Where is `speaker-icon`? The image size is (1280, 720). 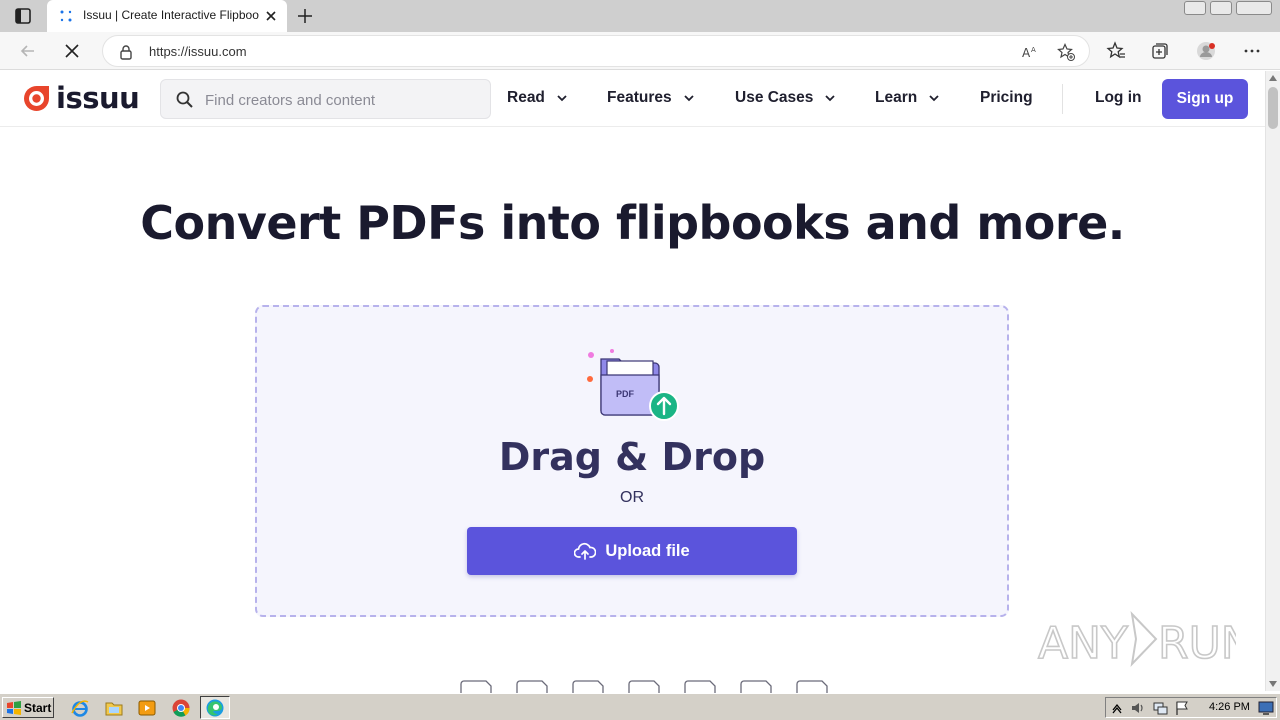 speaker-icon is located at coordinates (1138, 708).